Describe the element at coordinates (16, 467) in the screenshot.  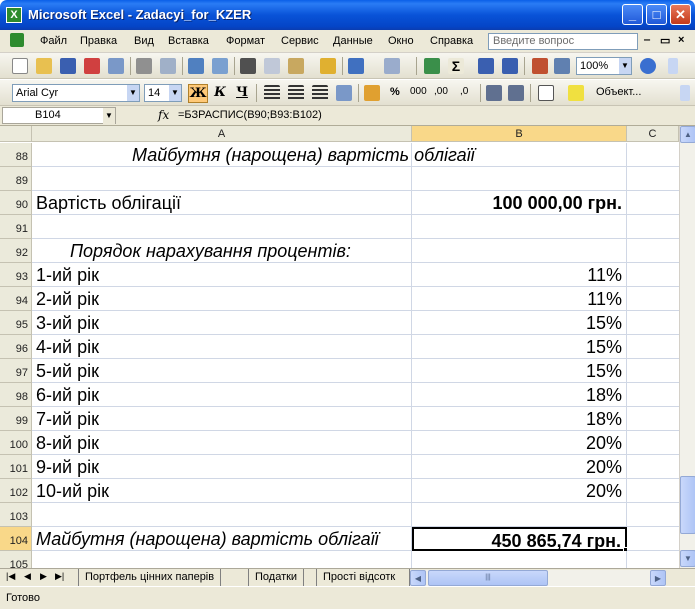
I see `row-header: 101` at that location.